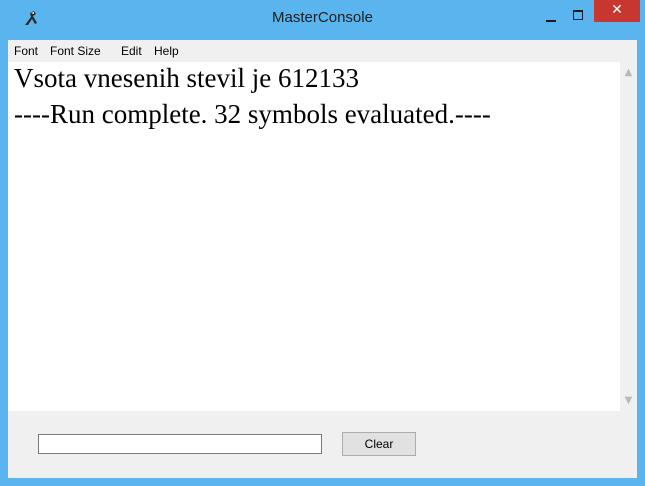 This screenshot has height=486, width=645. What do you see at coordinates (628, 72) in the screenshot?
I see `scroll-up-icon: ▲` at bounding box center [628, 72].